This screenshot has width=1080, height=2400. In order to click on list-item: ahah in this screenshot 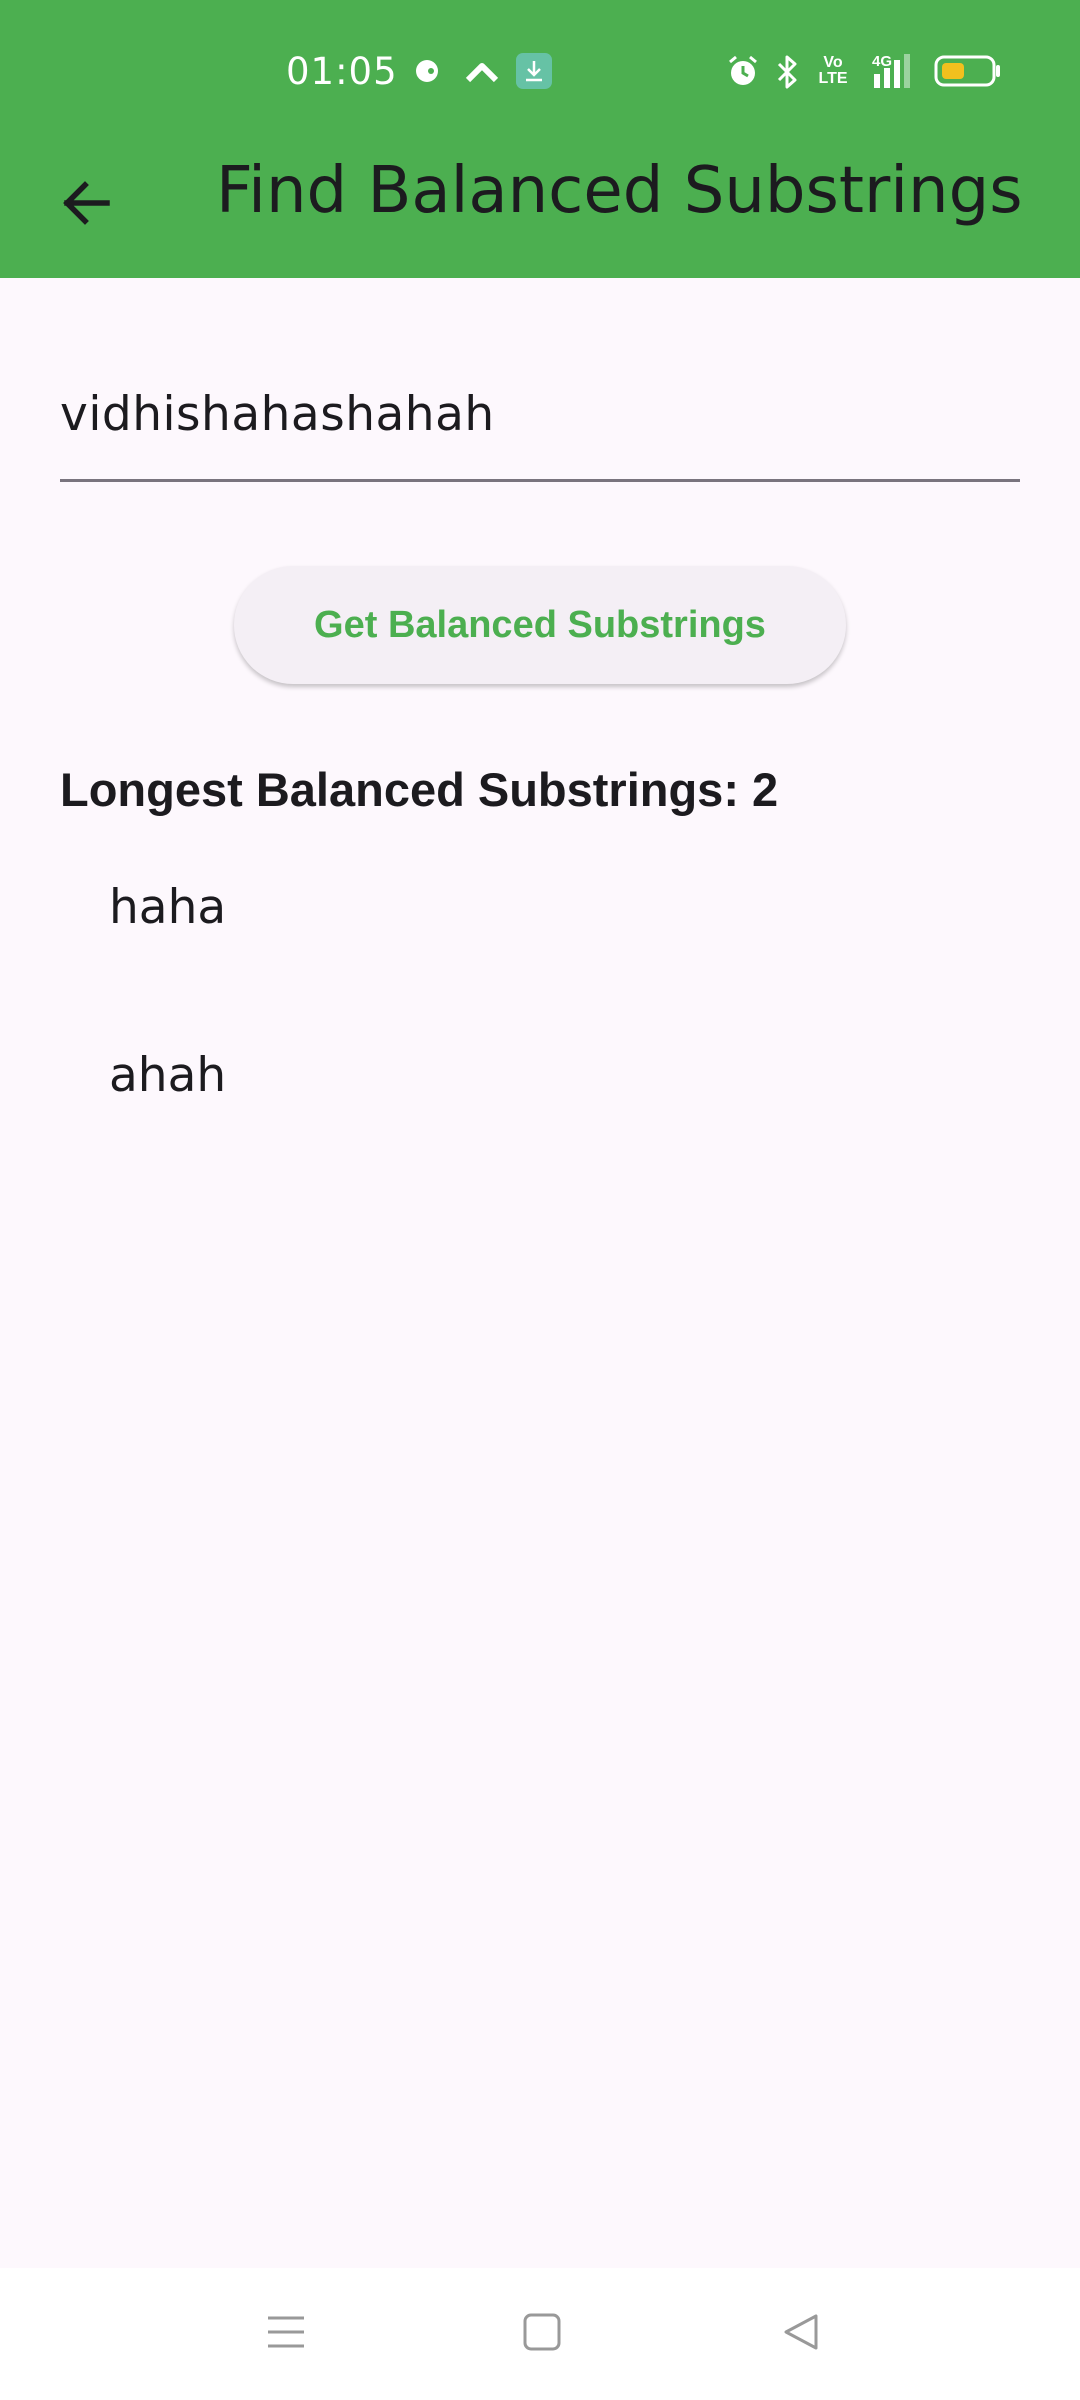, I will do `click(168, 1075)`.